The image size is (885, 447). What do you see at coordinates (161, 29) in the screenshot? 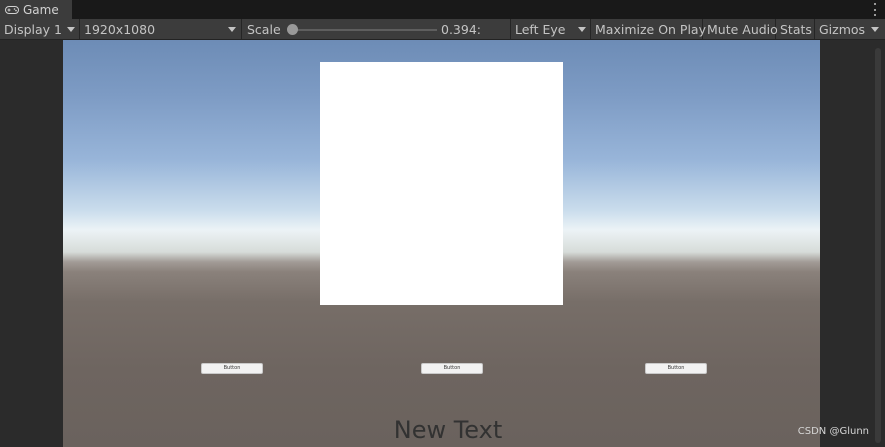
I see `resolution-dropdown: 1920x1080` at bounding box center [161, 29].